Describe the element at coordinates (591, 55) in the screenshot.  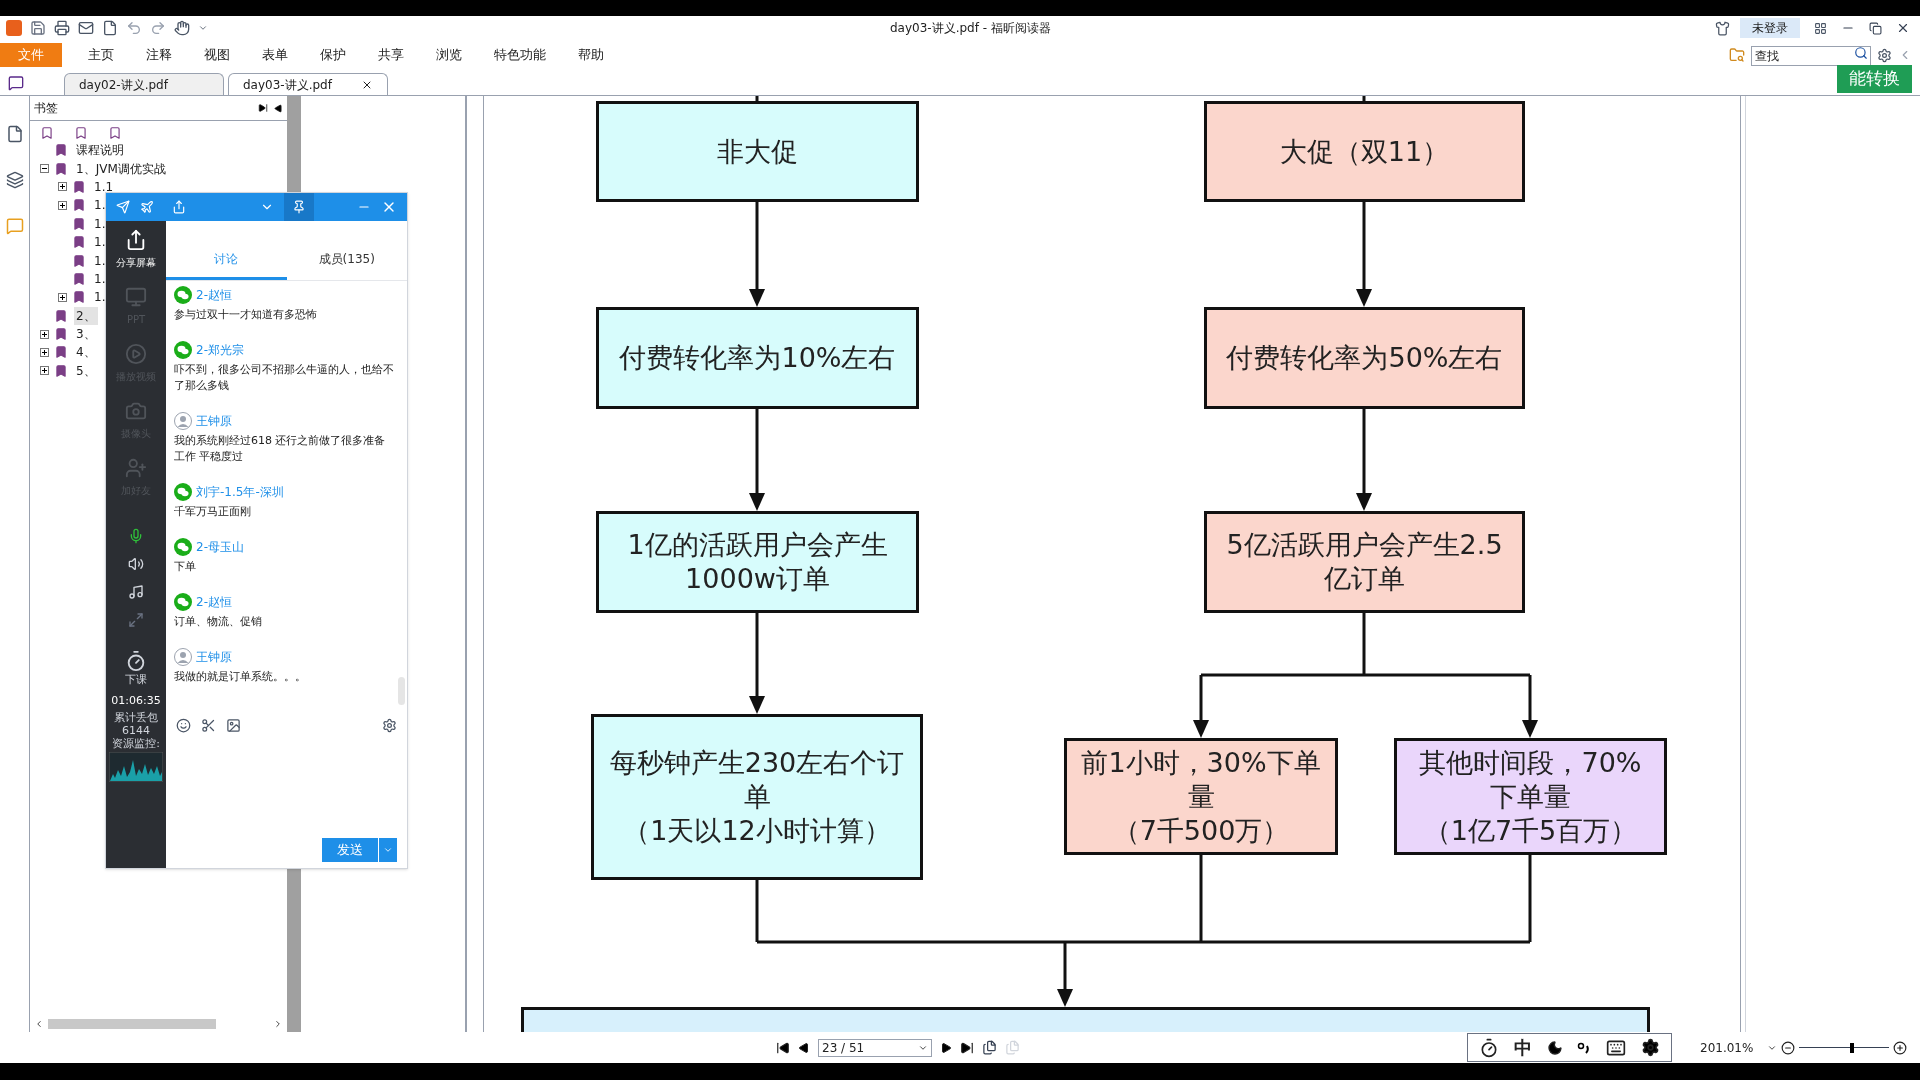
I see `menu-item: 帮助` at that location.